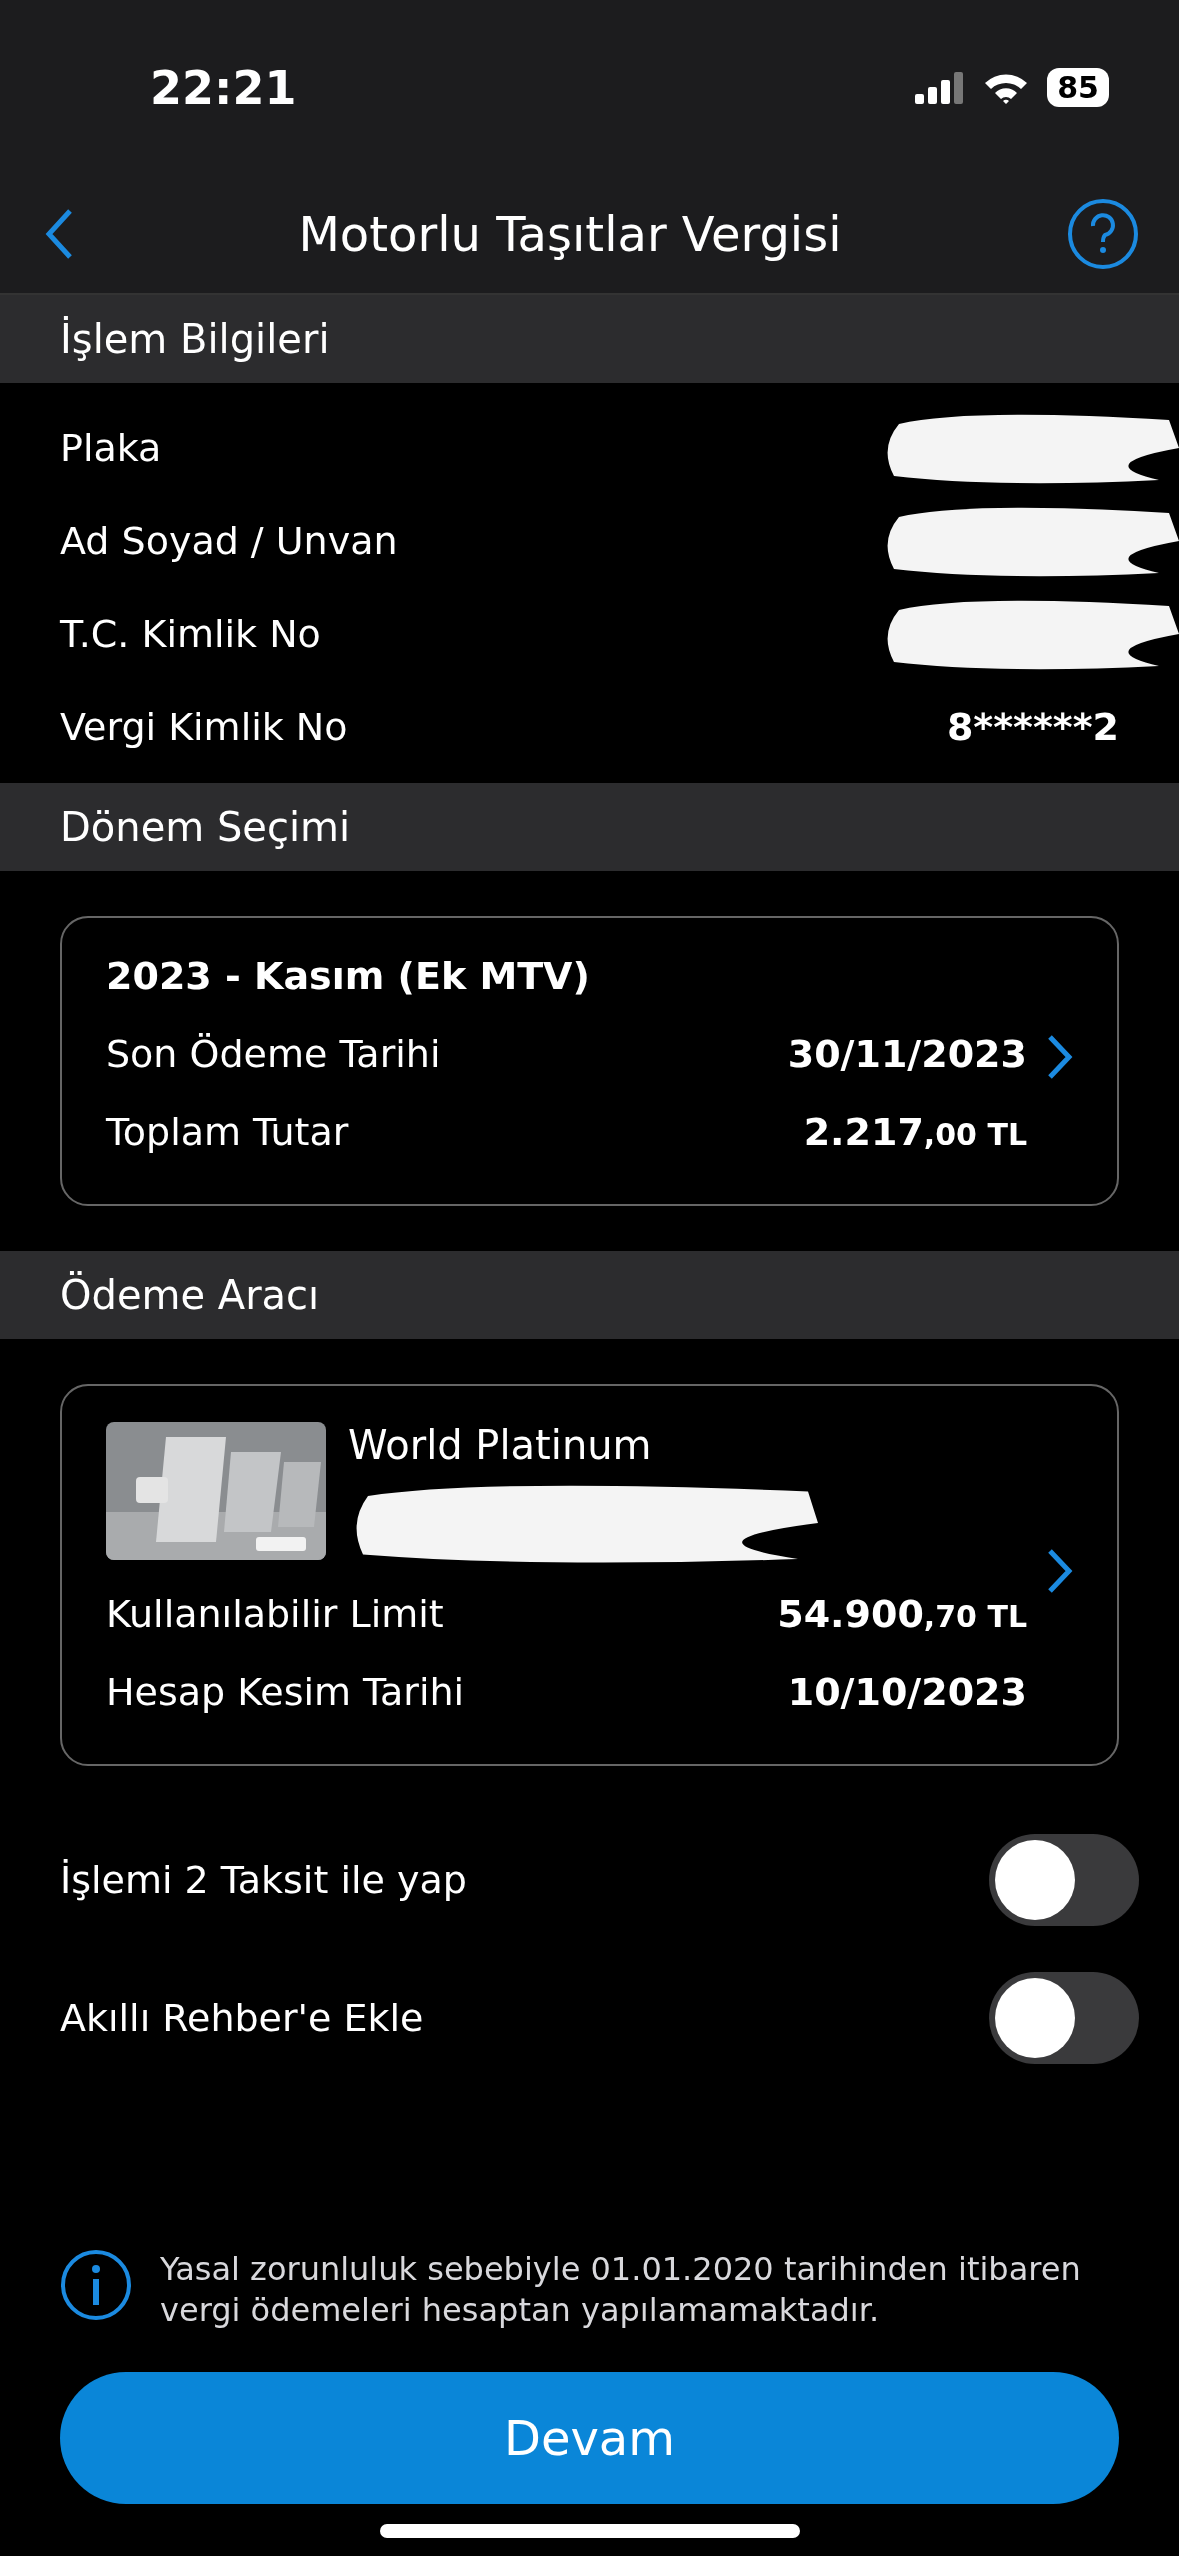 Image resolution: width=1179 pixels, height=2556 pixels. I want to click on date-value: 10/10/2023, so click(907, 1692).